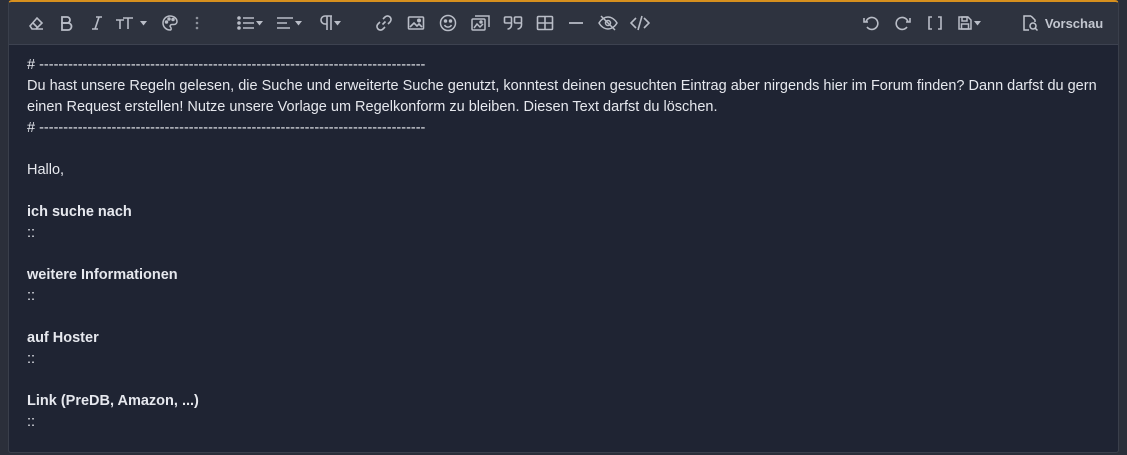 This screenshot has width=1127, height=455. Describe the element at coordinates (326, 23) in the screenshot. I see `paragraph-icon` at that location.